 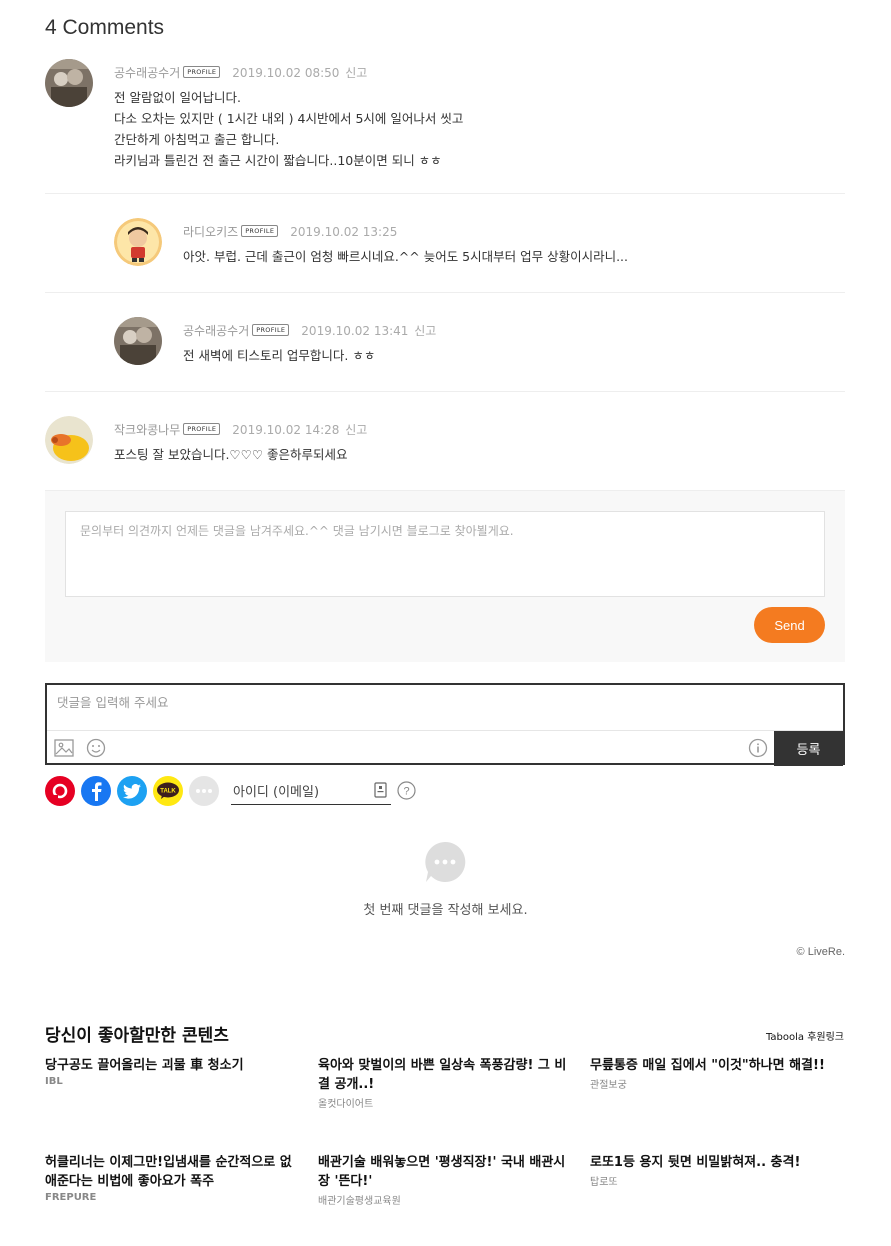 I want to click on facebook-login-icon, so click(x=96, y=791).